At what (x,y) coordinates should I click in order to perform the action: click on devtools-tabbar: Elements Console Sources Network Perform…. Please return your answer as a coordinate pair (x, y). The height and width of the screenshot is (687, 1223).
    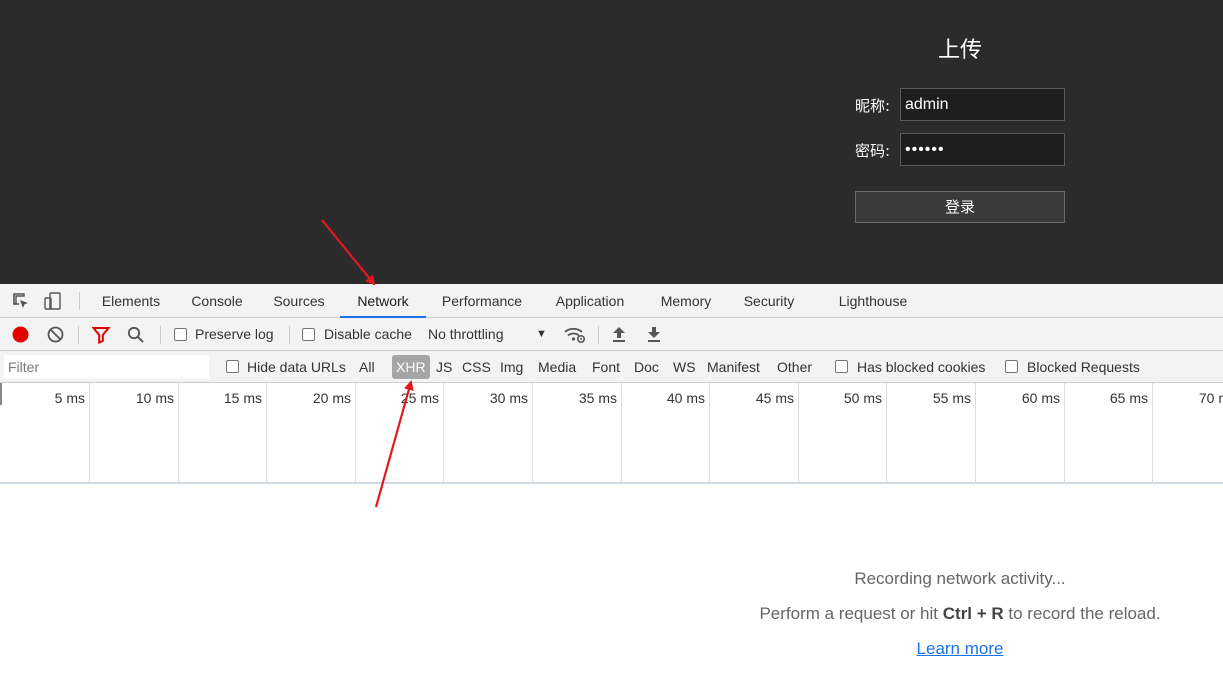
    Looking at the image, I should click on (611, 301).